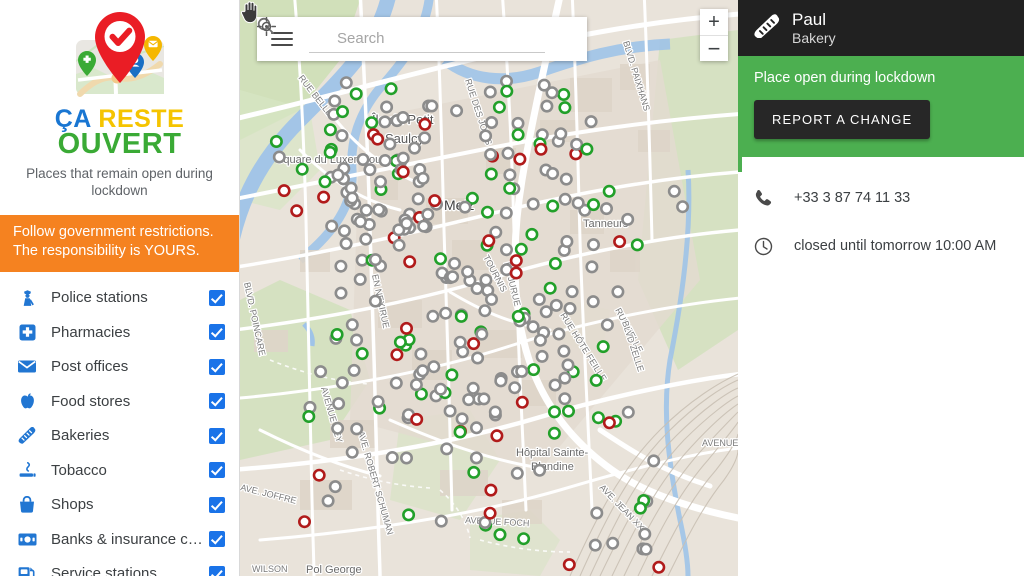 The height and width of the screenshot is (576, 1024). I want to click on sidebar-item-food-stores: Food stores, so click(119, 401).